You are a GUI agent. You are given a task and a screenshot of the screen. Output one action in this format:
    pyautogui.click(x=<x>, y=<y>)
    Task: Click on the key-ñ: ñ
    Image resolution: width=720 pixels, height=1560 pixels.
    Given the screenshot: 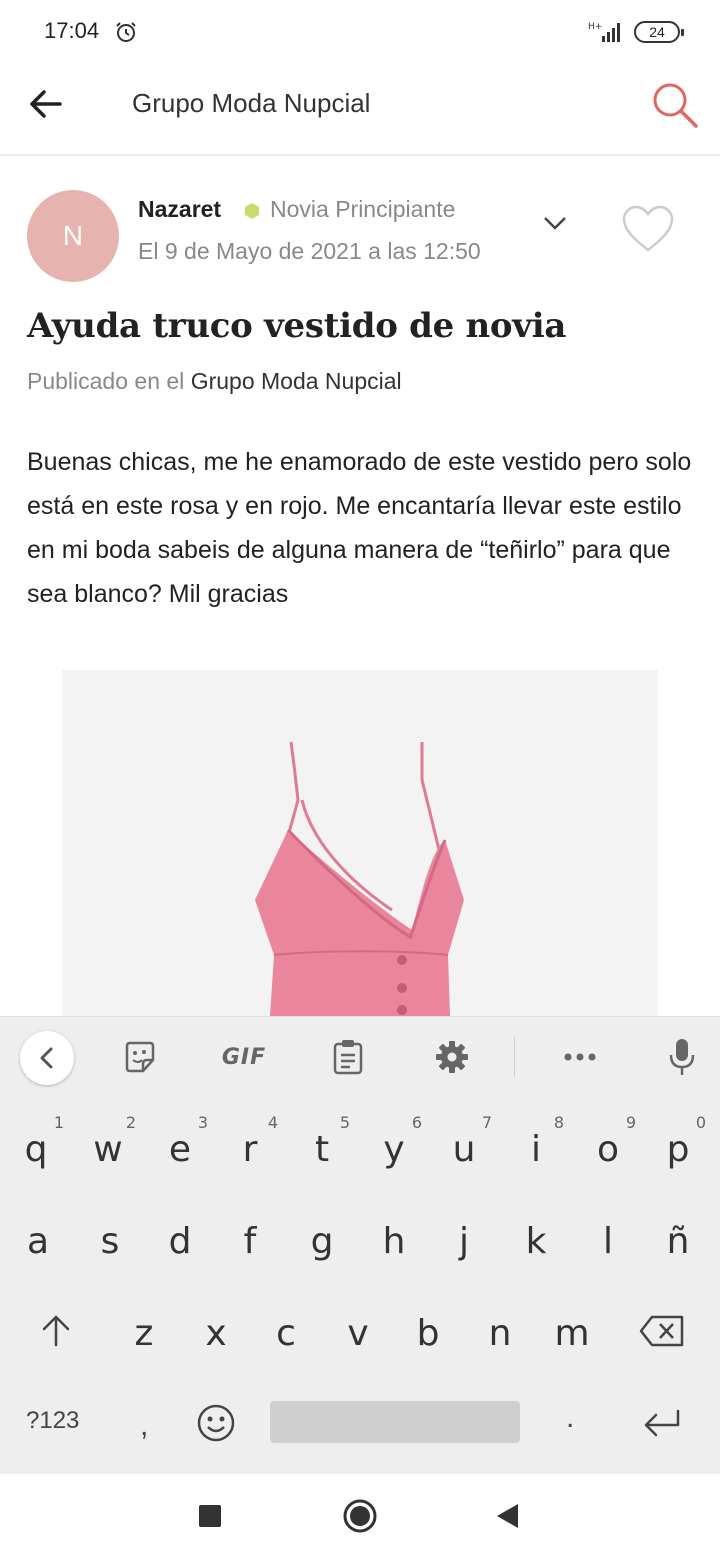 What is the action you would take?
    pyautogui.click(x=678, y=1239)
    